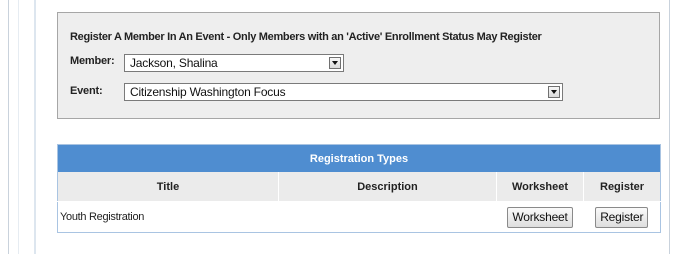  I want to click on member-label: Member:, so click(92, 61).